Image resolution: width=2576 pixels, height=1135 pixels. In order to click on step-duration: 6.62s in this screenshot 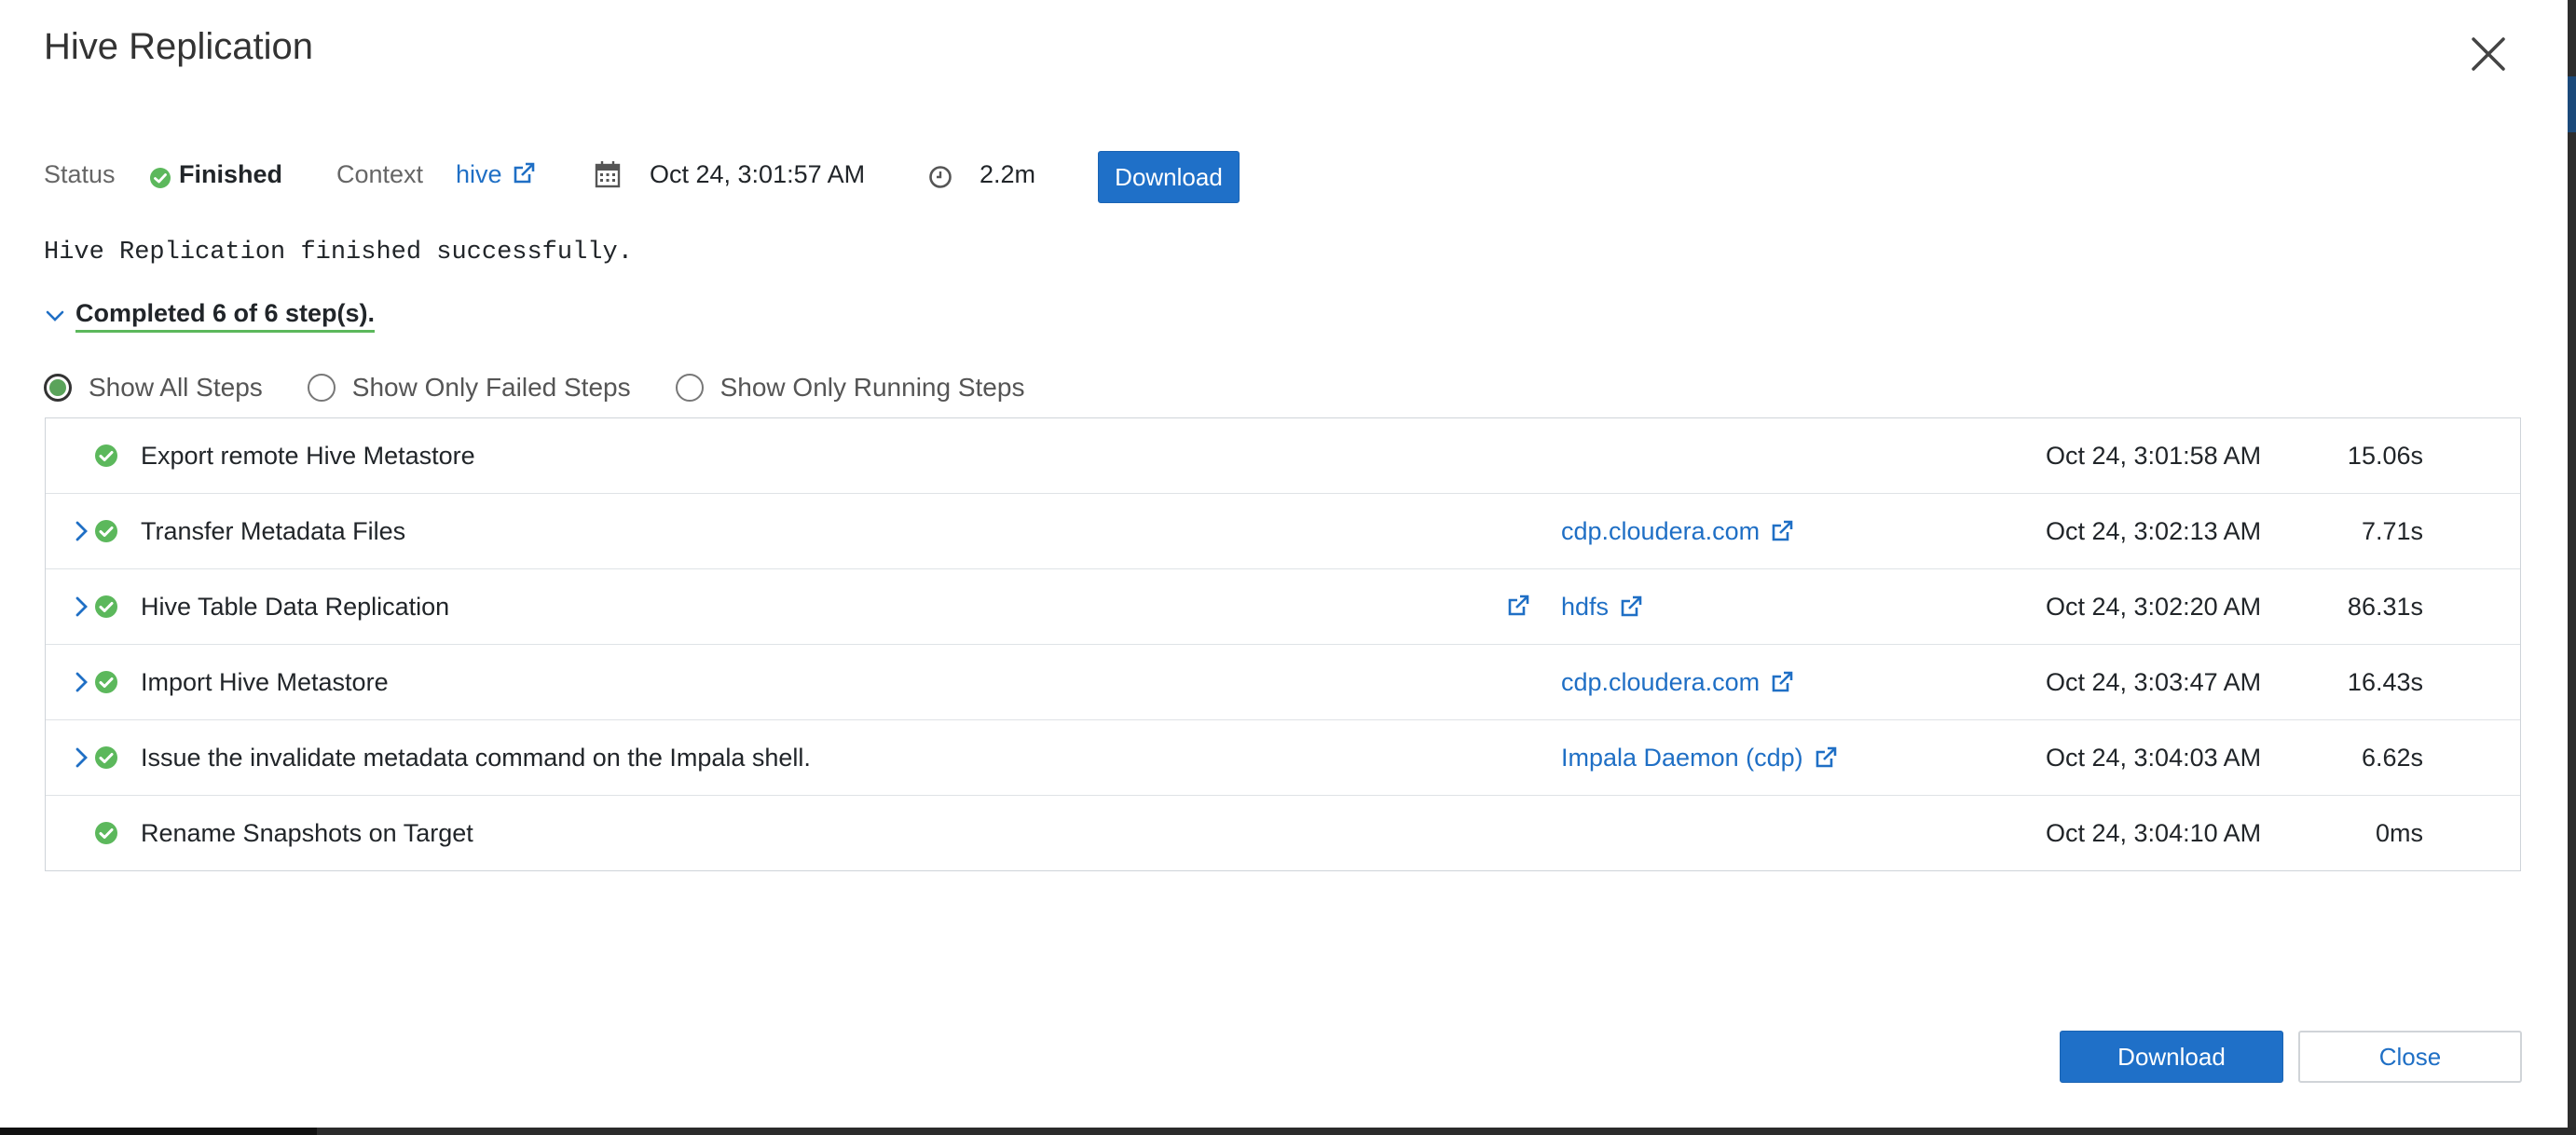, I will do `click(2392, 758)`.